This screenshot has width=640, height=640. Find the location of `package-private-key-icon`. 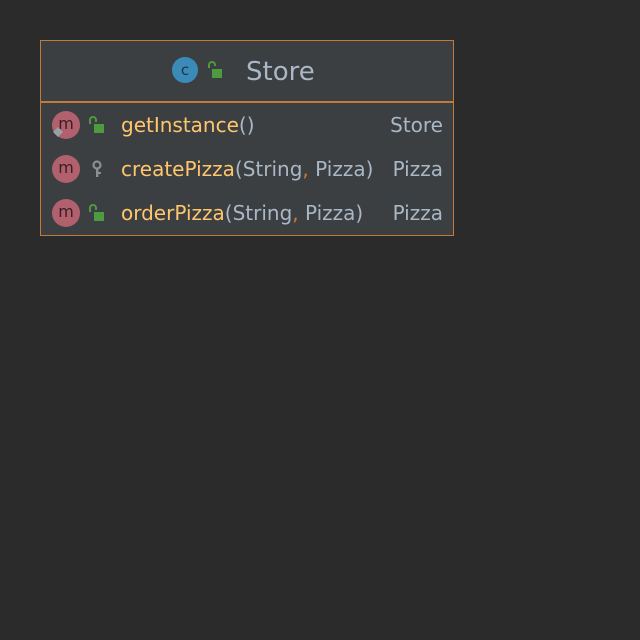

package-private-key-icon is located at coordinates (97, 168).